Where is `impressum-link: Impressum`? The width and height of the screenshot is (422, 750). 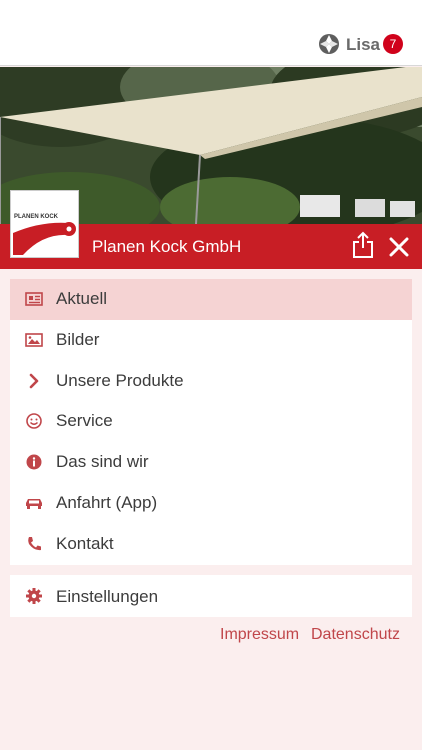 impressum-link: Impressum is located at coordinates (259, 635).